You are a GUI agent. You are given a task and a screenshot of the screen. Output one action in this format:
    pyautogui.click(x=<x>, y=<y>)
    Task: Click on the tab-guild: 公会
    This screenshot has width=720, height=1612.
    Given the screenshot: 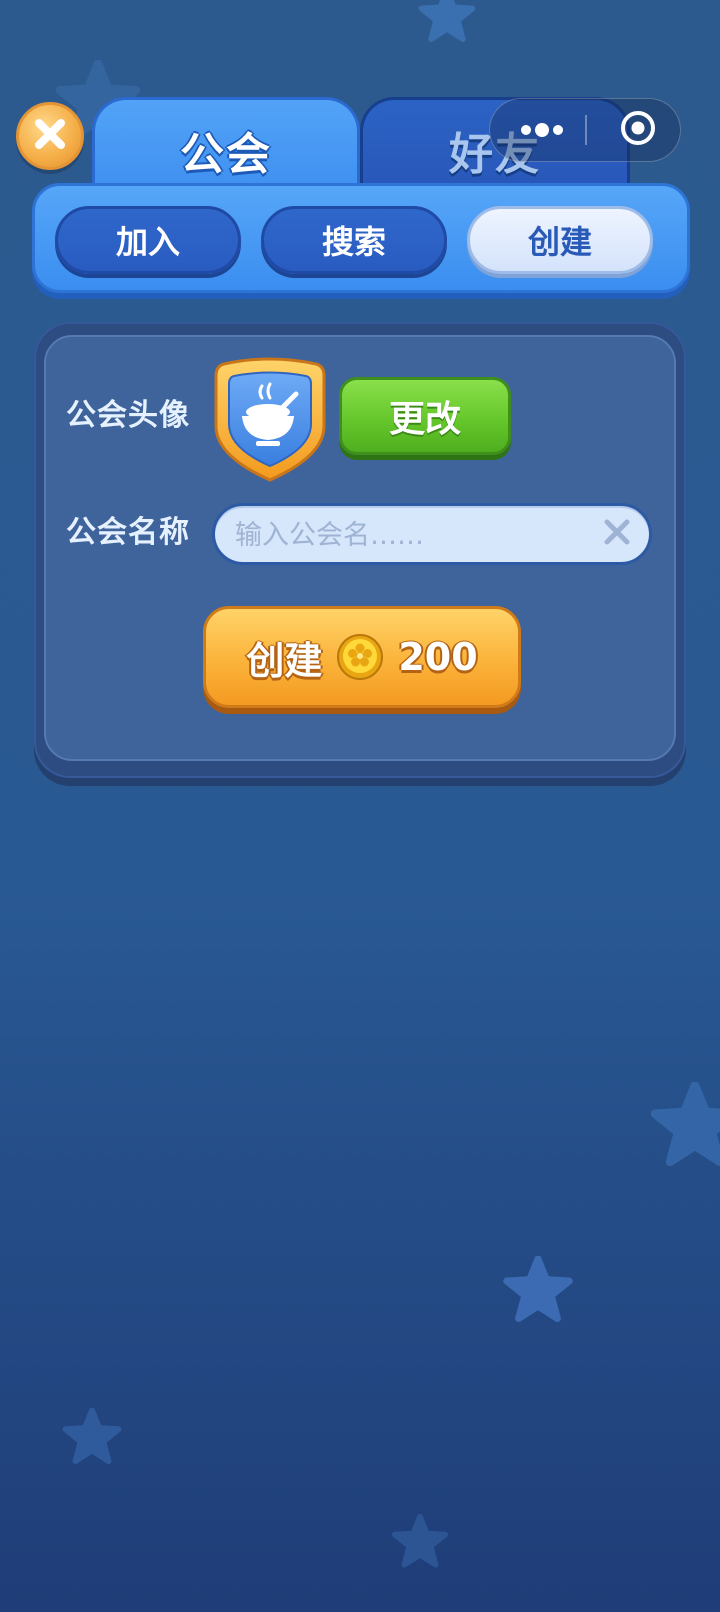 What is the action you would take?
    pyautogui.click(x=226, y=147)
    